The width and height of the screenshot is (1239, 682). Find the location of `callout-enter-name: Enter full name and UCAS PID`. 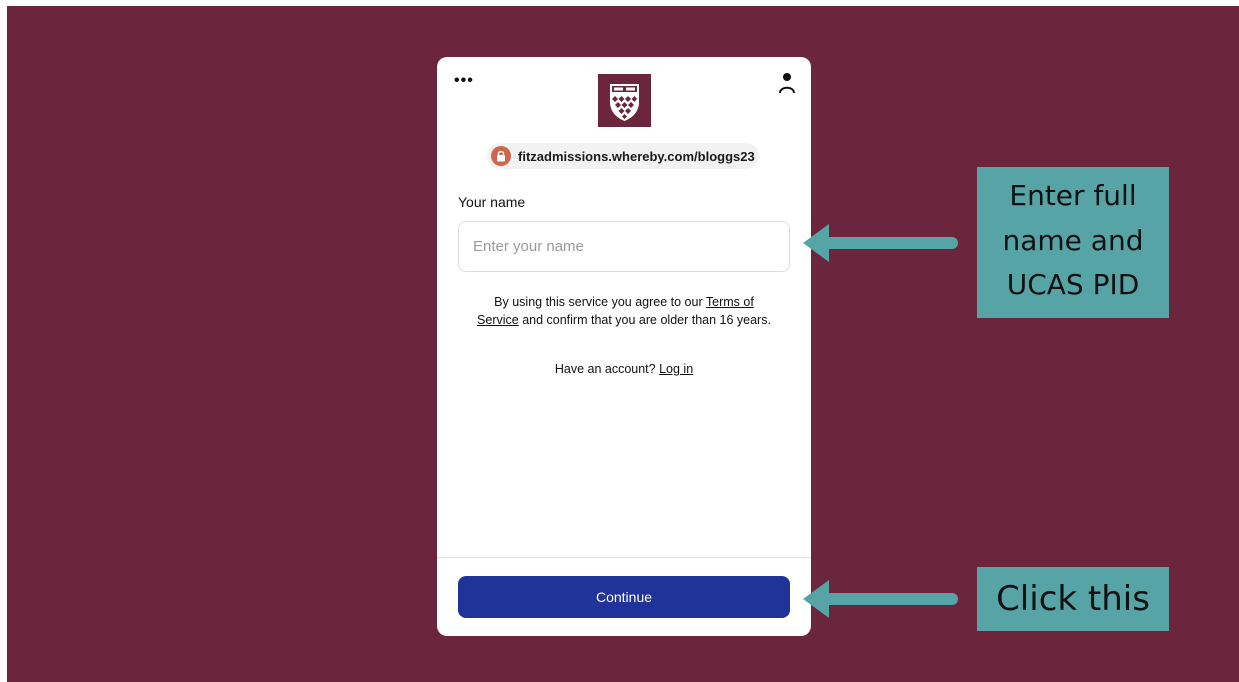

callout-enter-name: Enter full name and UCAS PID is located at coordinates (1073, 242).